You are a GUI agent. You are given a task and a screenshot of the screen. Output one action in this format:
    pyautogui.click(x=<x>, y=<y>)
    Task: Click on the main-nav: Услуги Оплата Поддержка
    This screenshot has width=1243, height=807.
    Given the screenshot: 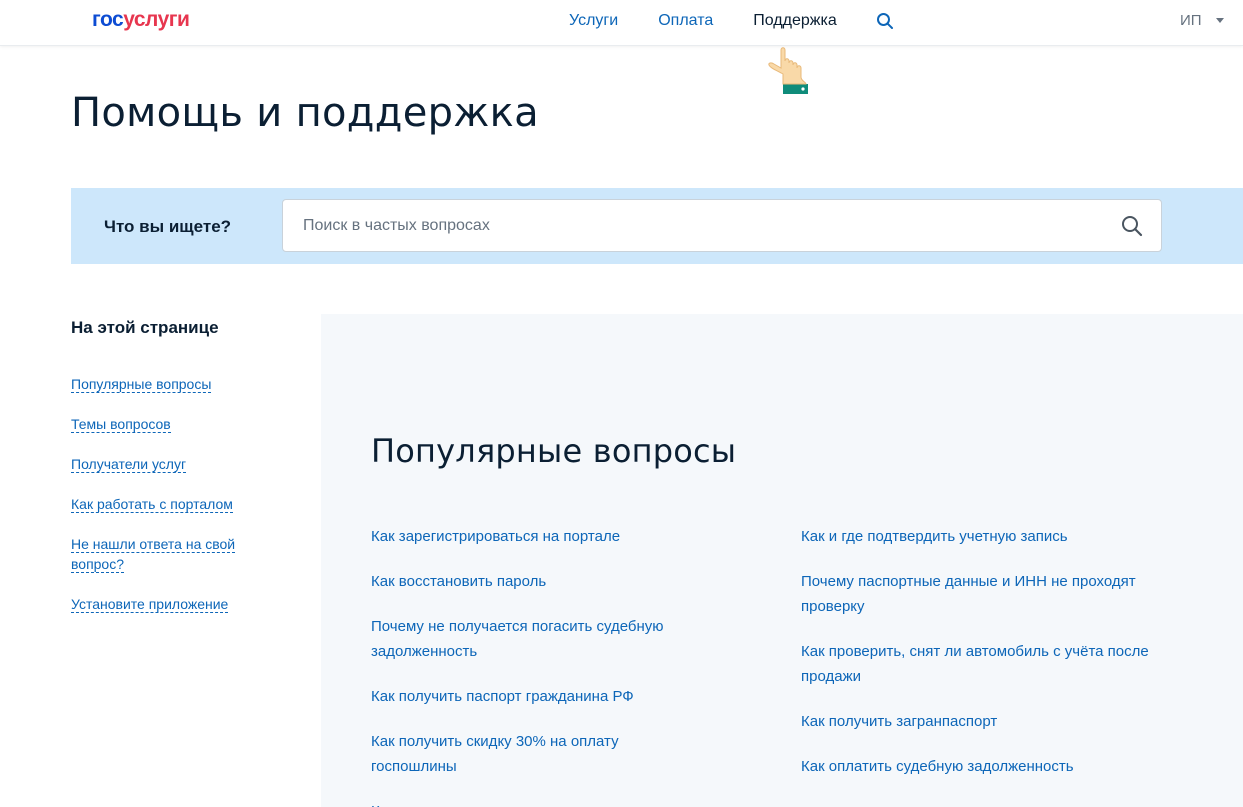 What is the action you would take?
    pyautogui.click(x=723, y=21)
    